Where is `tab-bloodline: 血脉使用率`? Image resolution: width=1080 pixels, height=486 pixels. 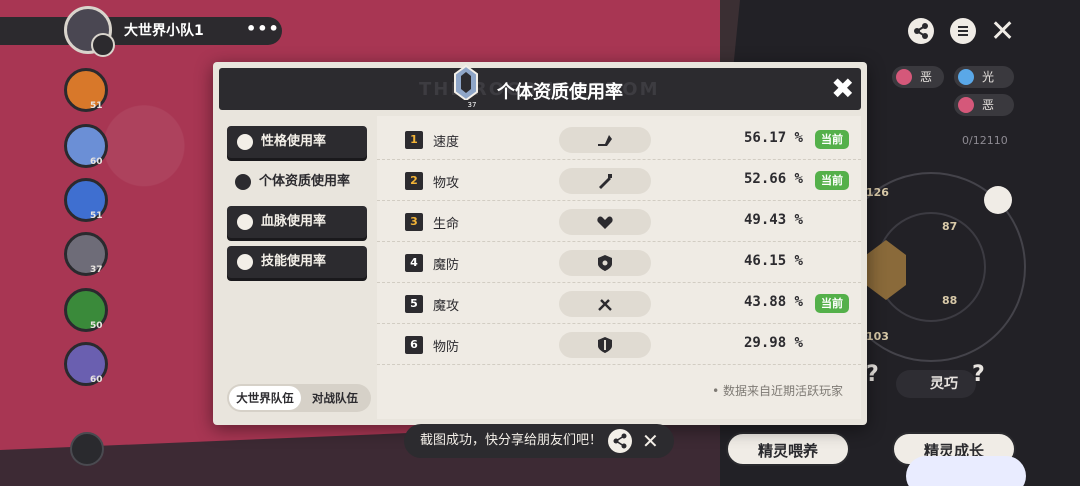 tab-bloodline: 血脉使用率 is located at coordinates (297, 222).